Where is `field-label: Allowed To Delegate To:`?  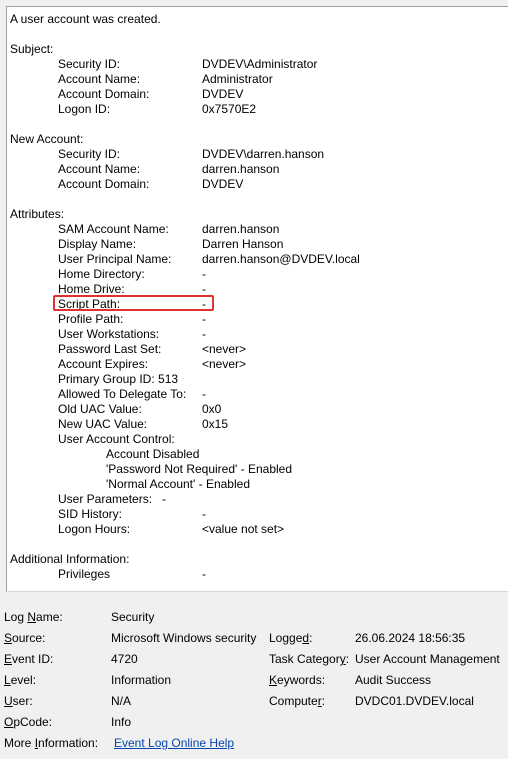
field-label: Allowed To Delegate To: is located at coordinates (122, 394).